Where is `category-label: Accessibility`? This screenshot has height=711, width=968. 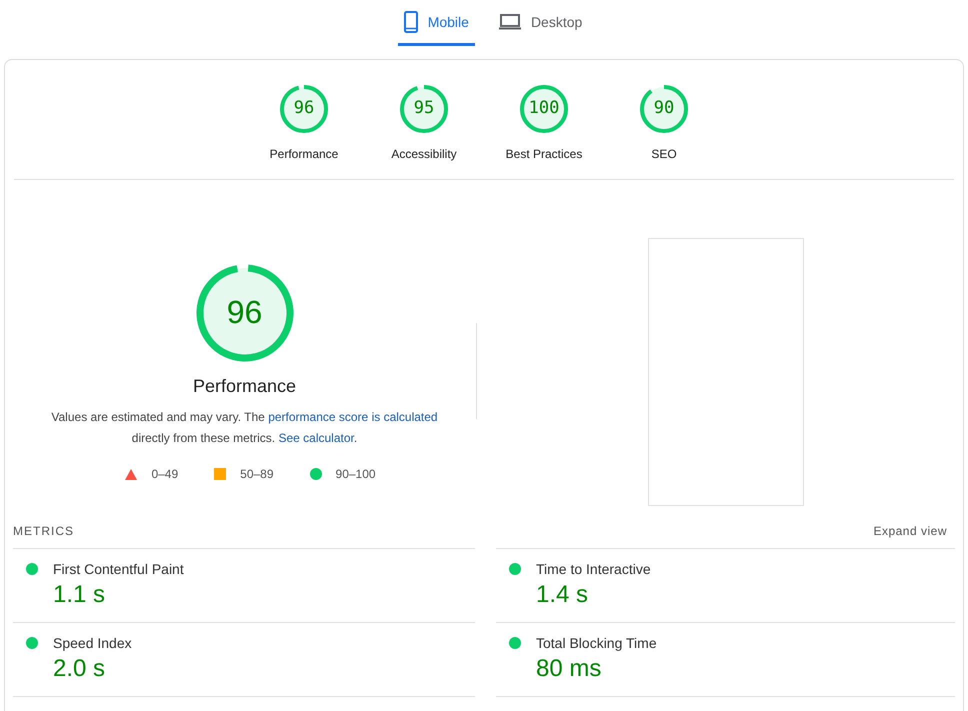 category-label: Accessibility is located at coordinates (424, 154).